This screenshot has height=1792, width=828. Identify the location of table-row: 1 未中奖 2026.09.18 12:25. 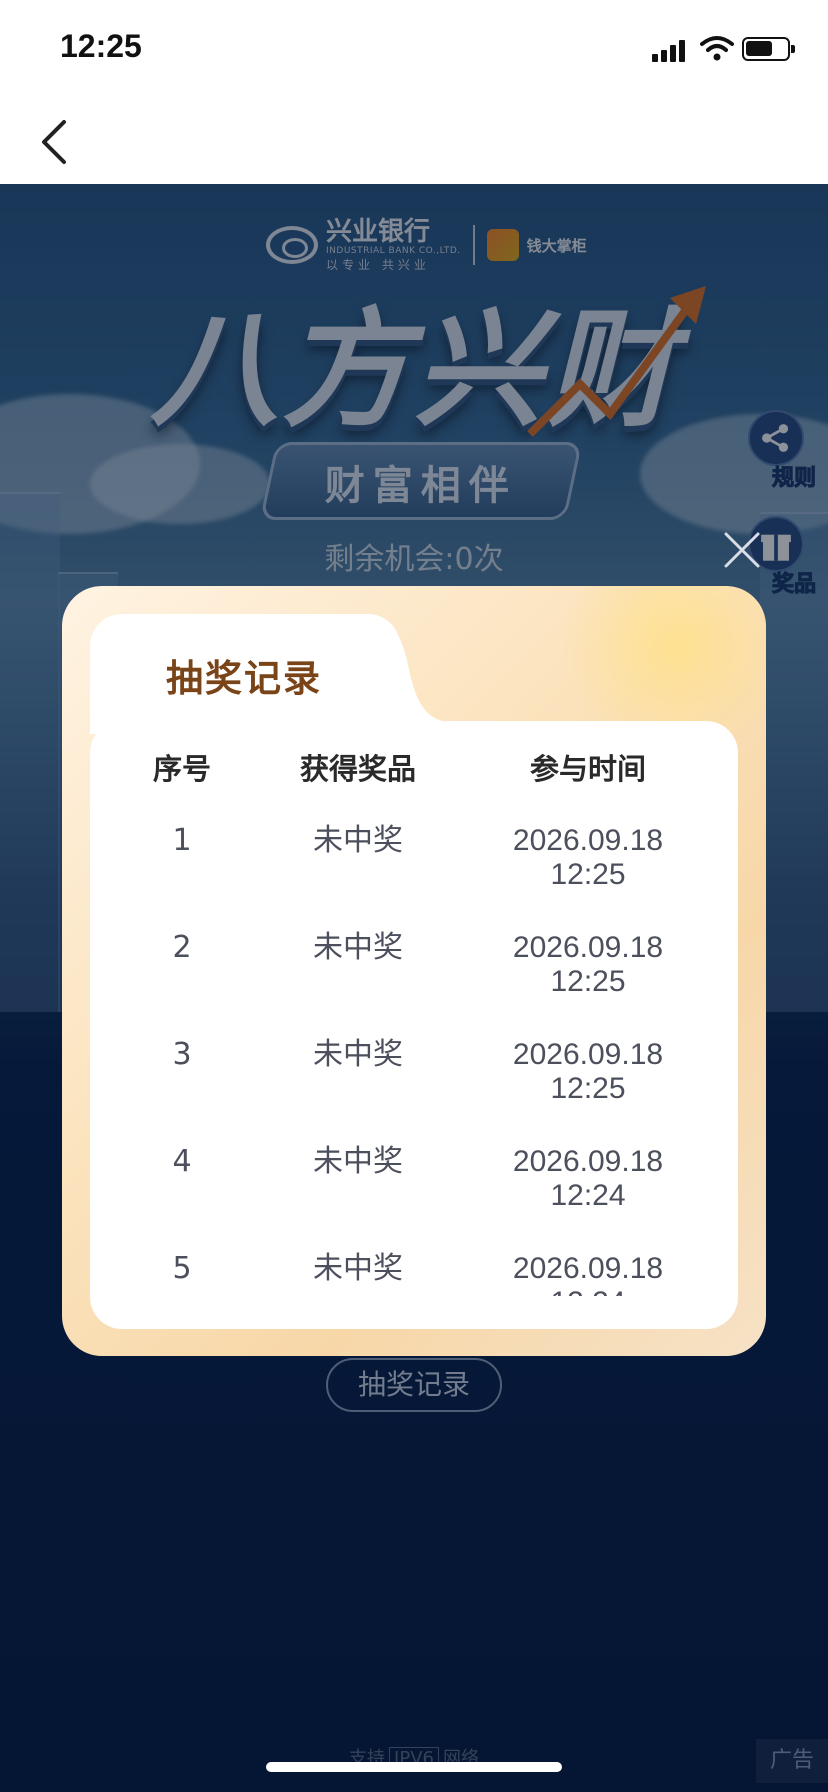
(414, 877).